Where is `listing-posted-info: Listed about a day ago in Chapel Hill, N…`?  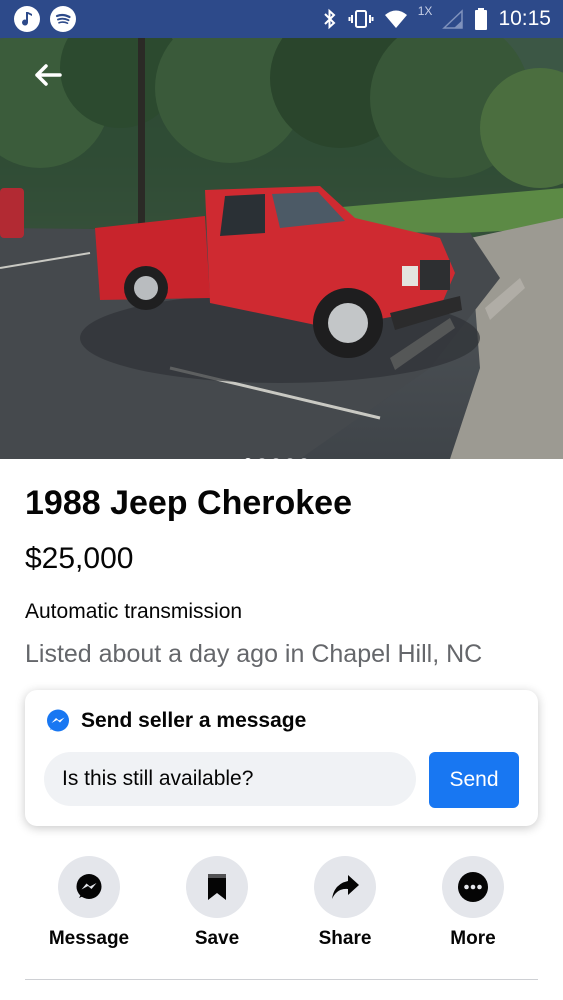
listing-posted-info: Listed about a day ago in Chapel Hill, N… is located at coordinates (254, 654).